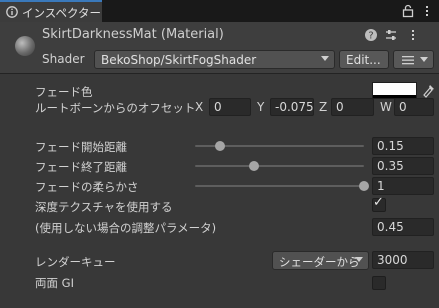  Describe the element at coordinates (364, 186) in the screenshot. I see `fade-softness-slider-thumb` at that location.